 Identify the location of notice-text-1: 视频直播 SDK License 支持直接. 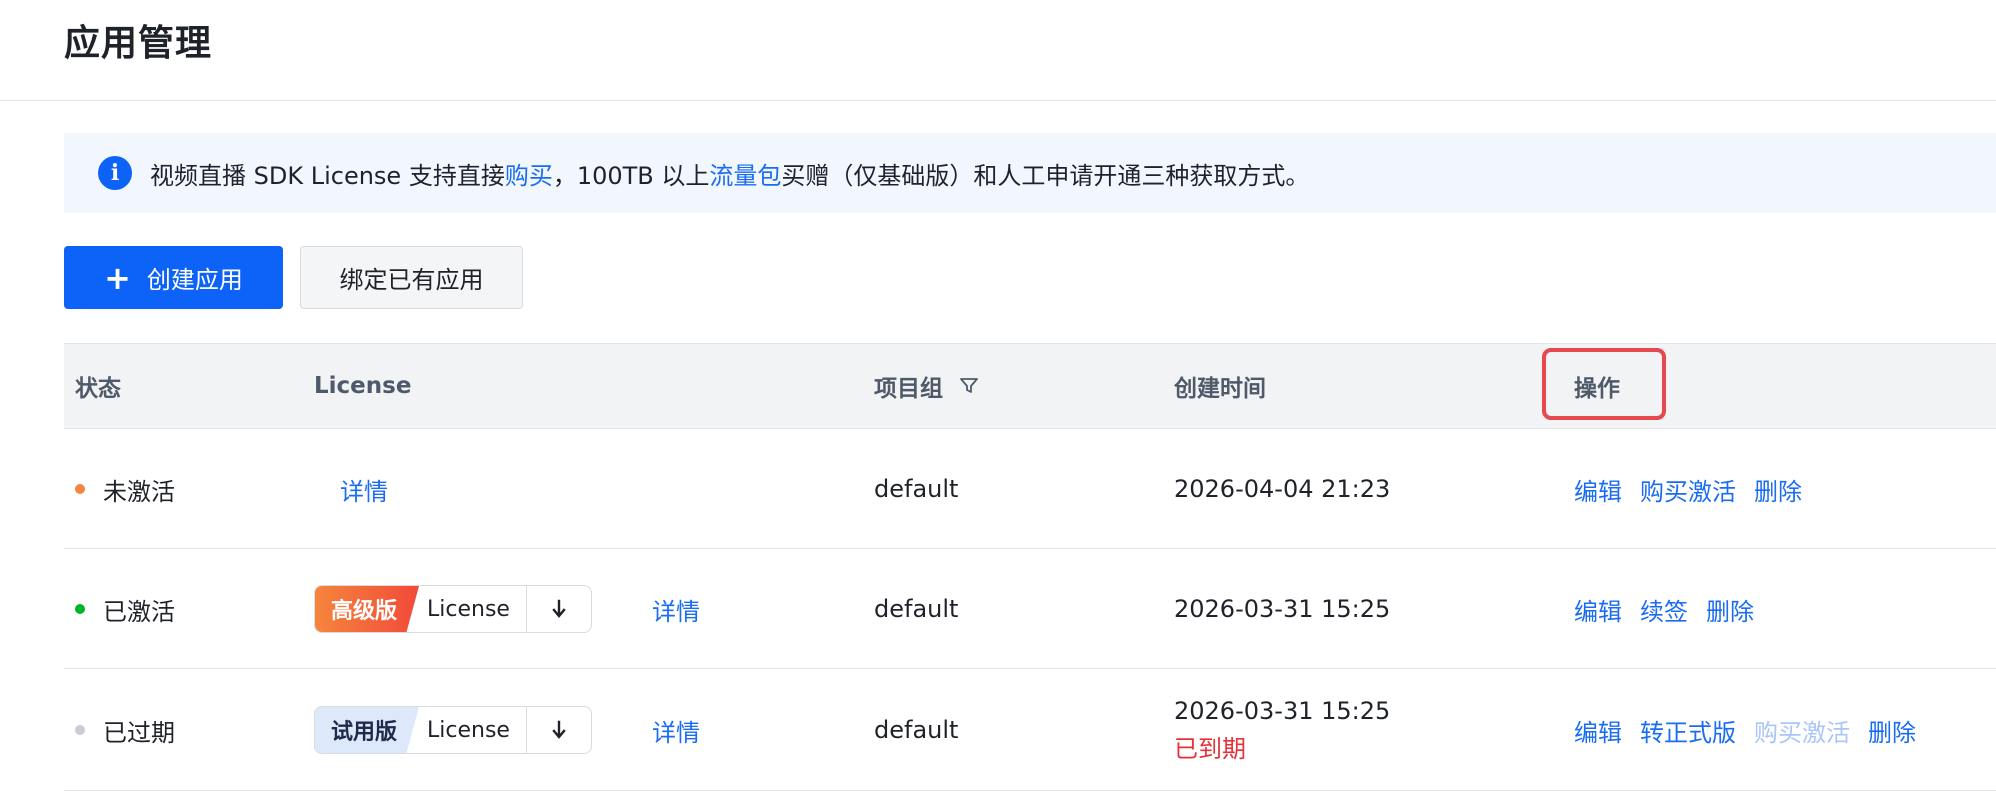
(327, 175).